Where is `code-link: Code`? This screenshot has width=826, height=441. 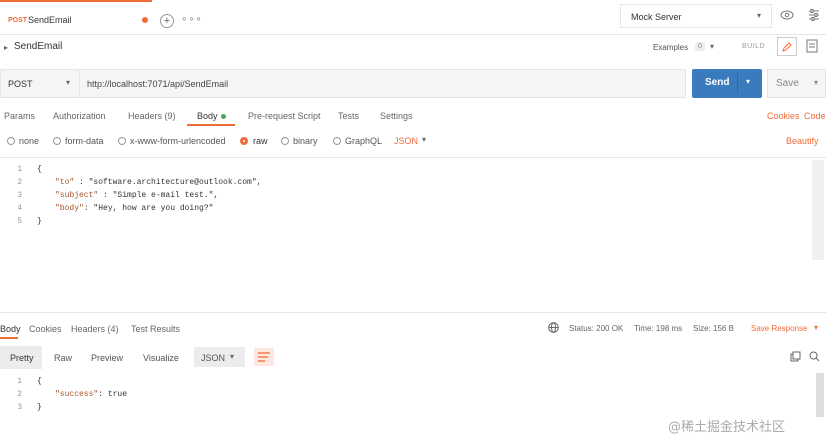
code-link: Code is located at coordinates (815, 116).